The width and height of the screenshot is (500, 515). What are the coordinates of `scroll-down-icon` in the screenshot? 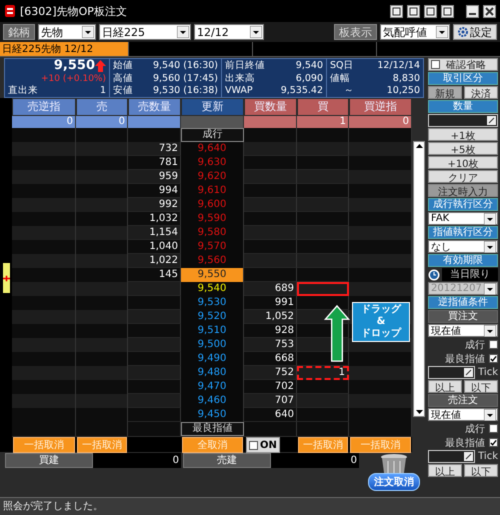 It's located at (419, 411).